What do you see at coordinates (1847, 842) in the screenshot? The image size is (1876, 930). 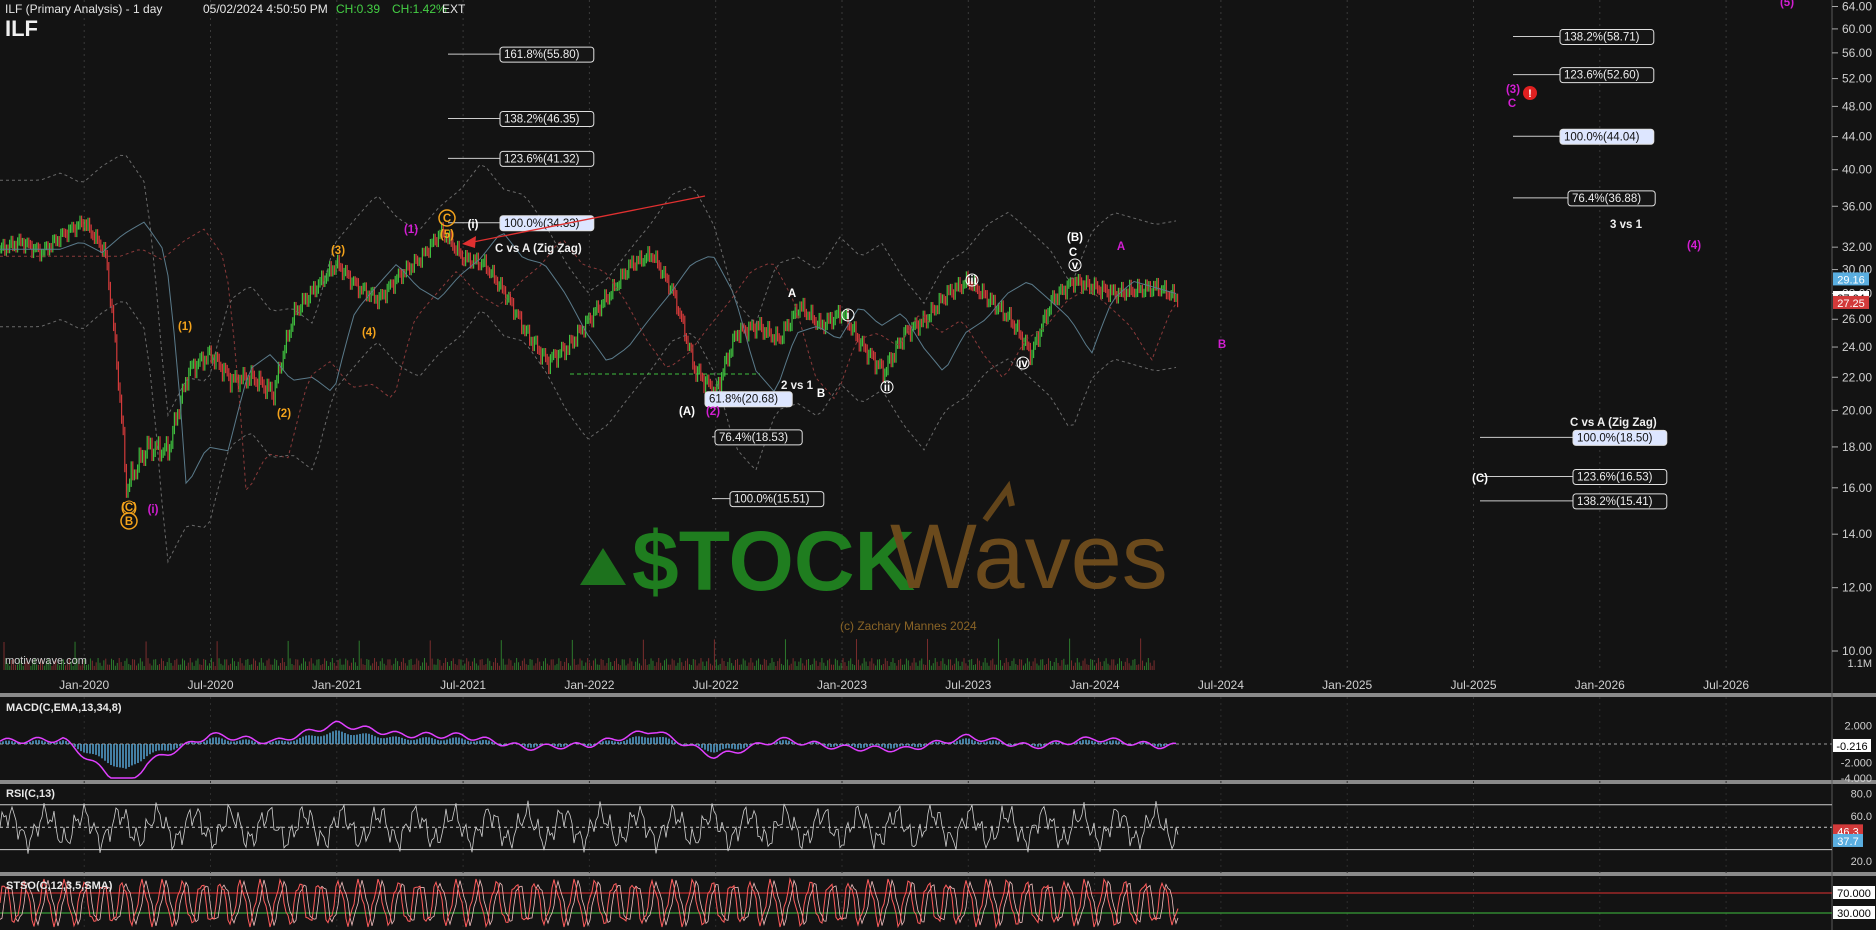 I see `rsi-value-label: 37.7` at bounding box center [1847, 842].